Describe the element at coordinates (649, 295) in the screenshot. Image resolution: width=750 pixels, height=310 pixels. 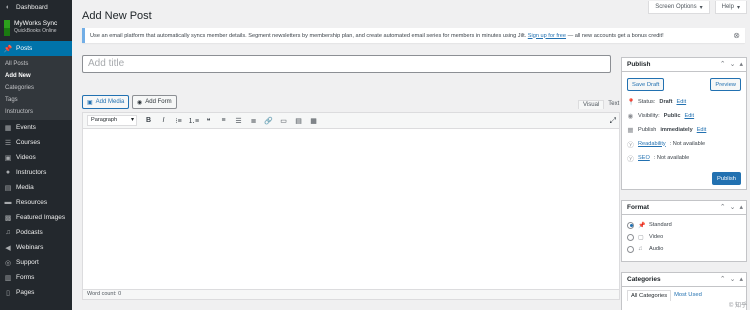
I see `tab-all-categories: All Categories` at that location.